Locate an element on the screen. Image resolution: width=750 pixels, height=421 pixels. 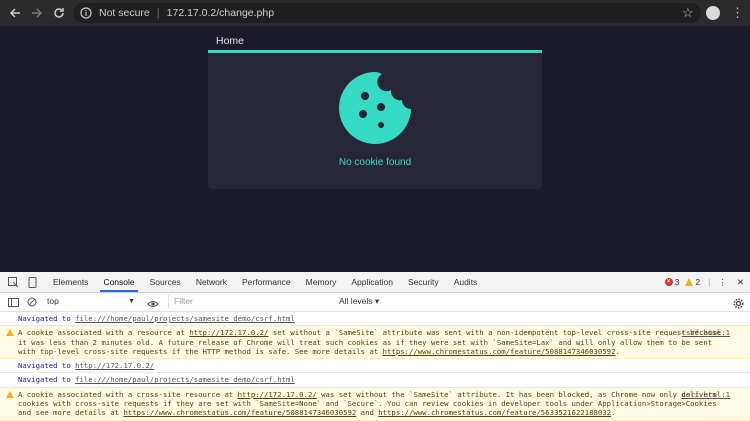
tab-underline is located at coordinates (375, 51).